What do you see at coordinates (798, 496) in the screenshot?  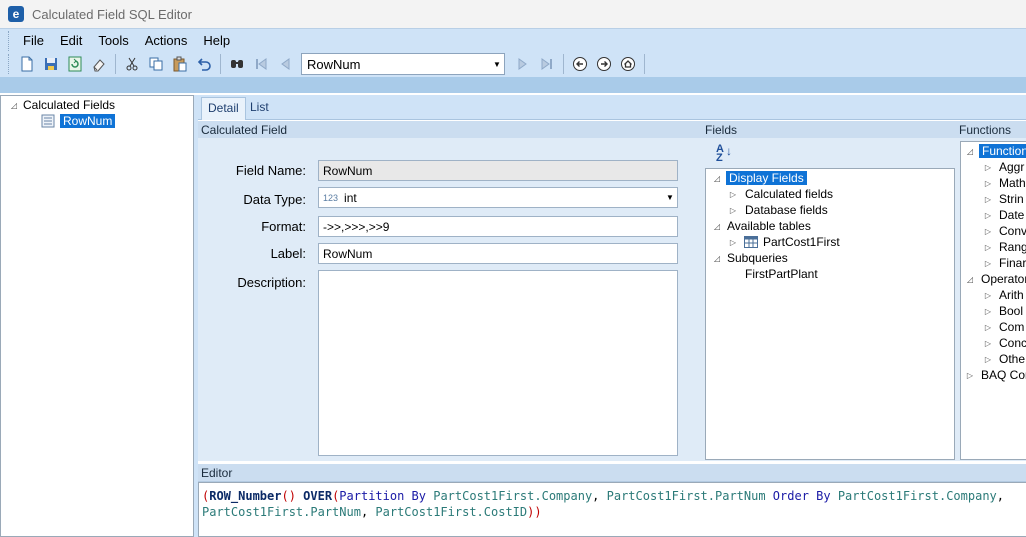 I see `sql-token: Order By` at bounding box center [798, 496].